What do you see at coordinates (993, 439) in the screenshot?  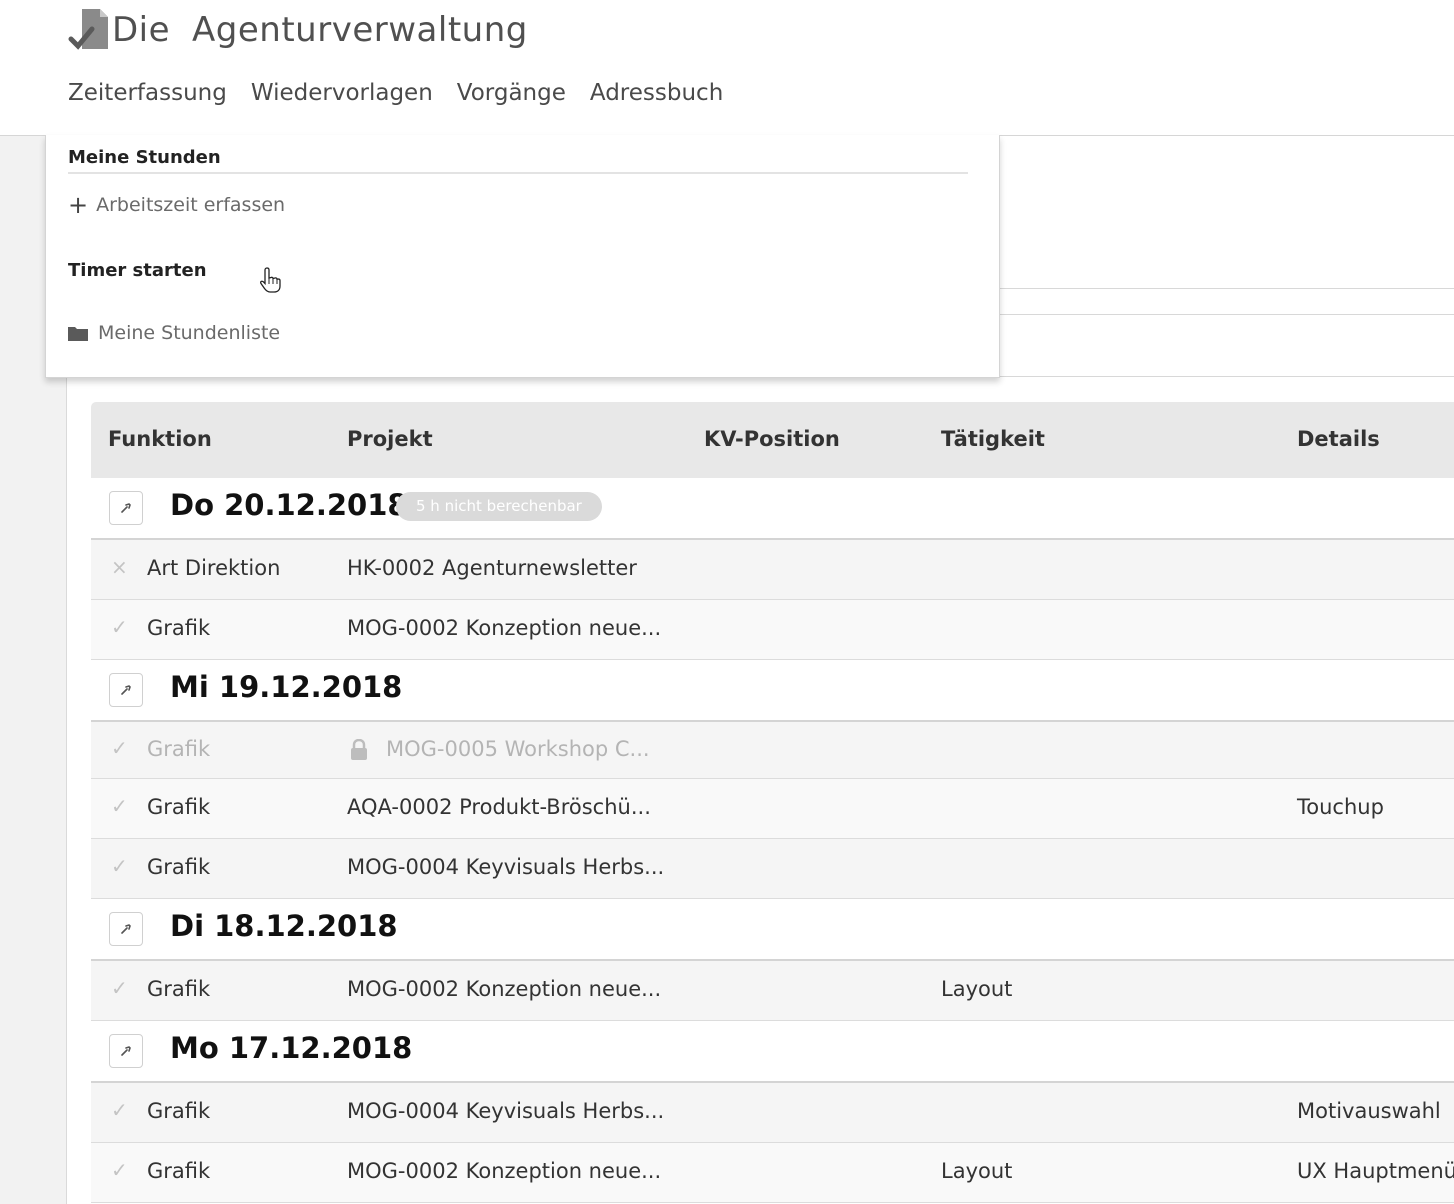 I see `column-header-taetigkeit: Tätigkeit` at bounding box center [993, 439].